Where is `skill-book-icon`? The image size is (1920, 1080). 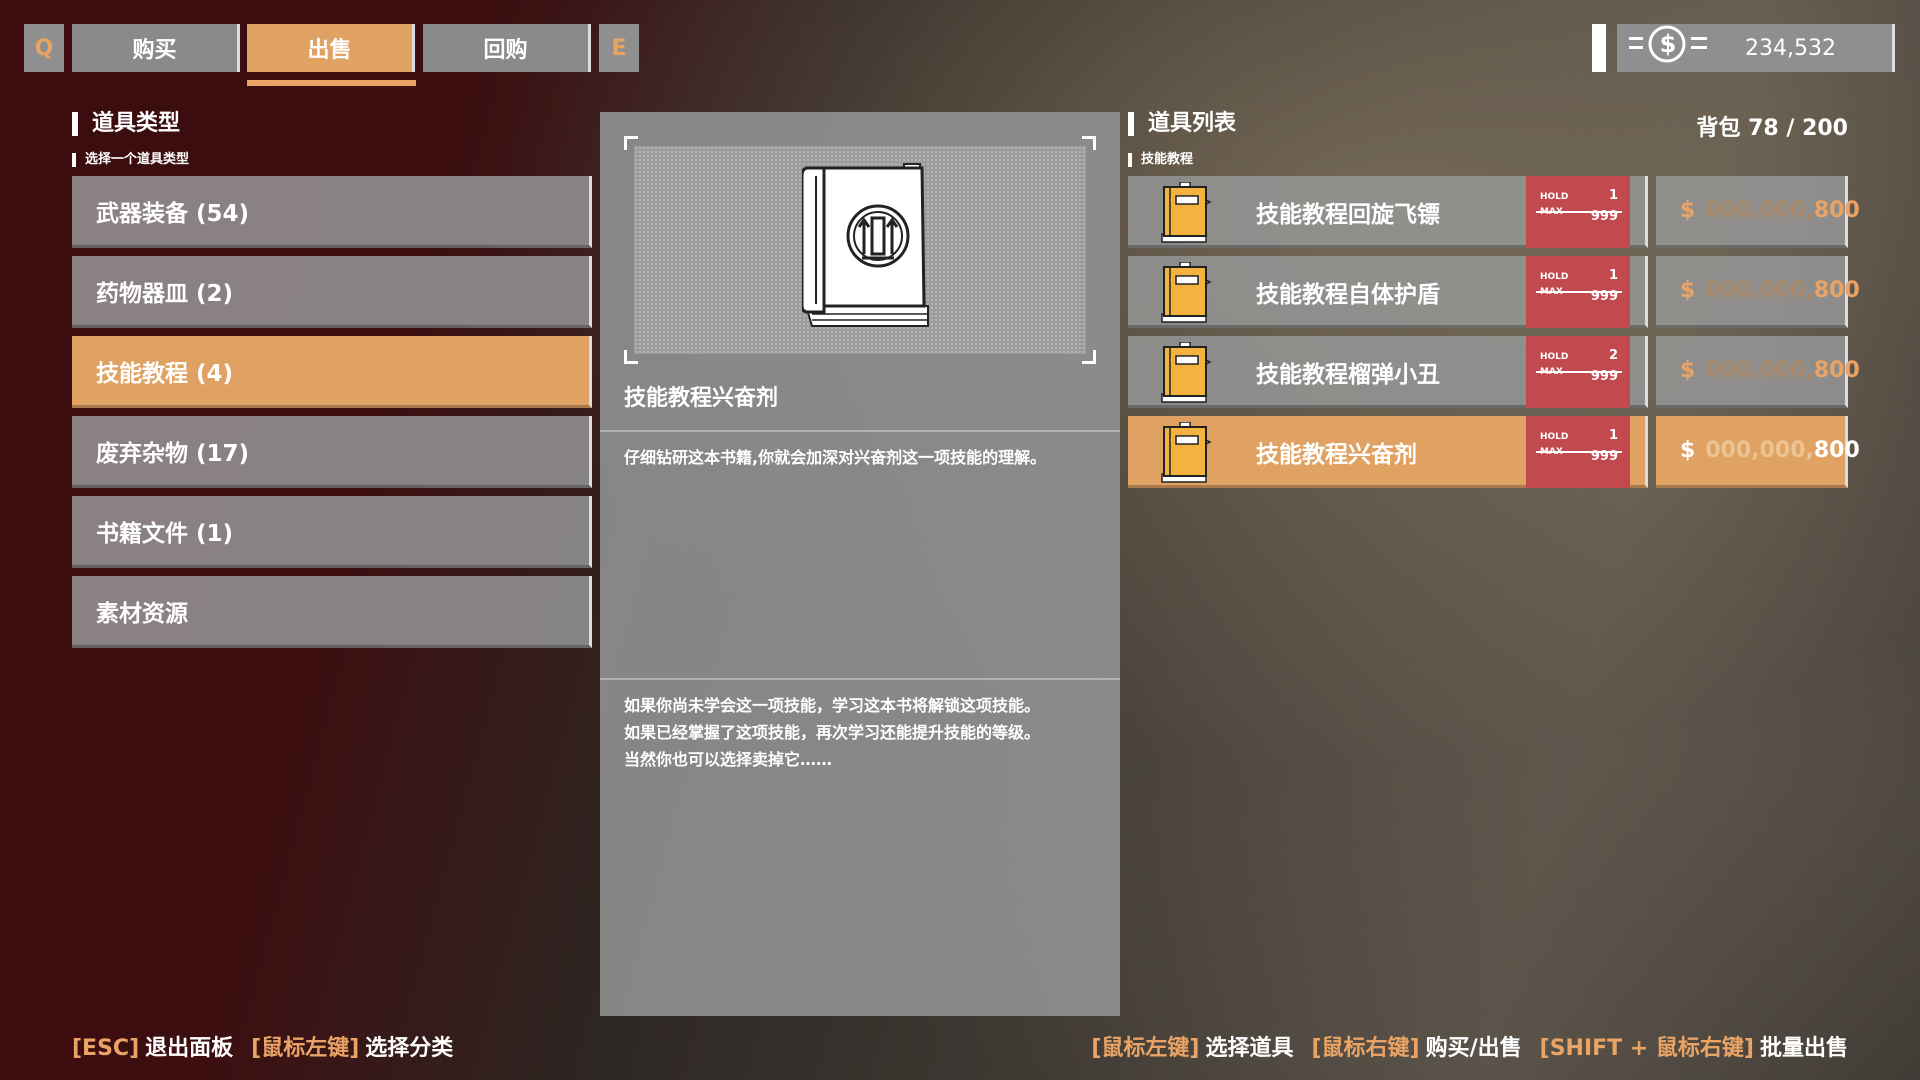 skill-book-icon is located at coordinates (865, 245).